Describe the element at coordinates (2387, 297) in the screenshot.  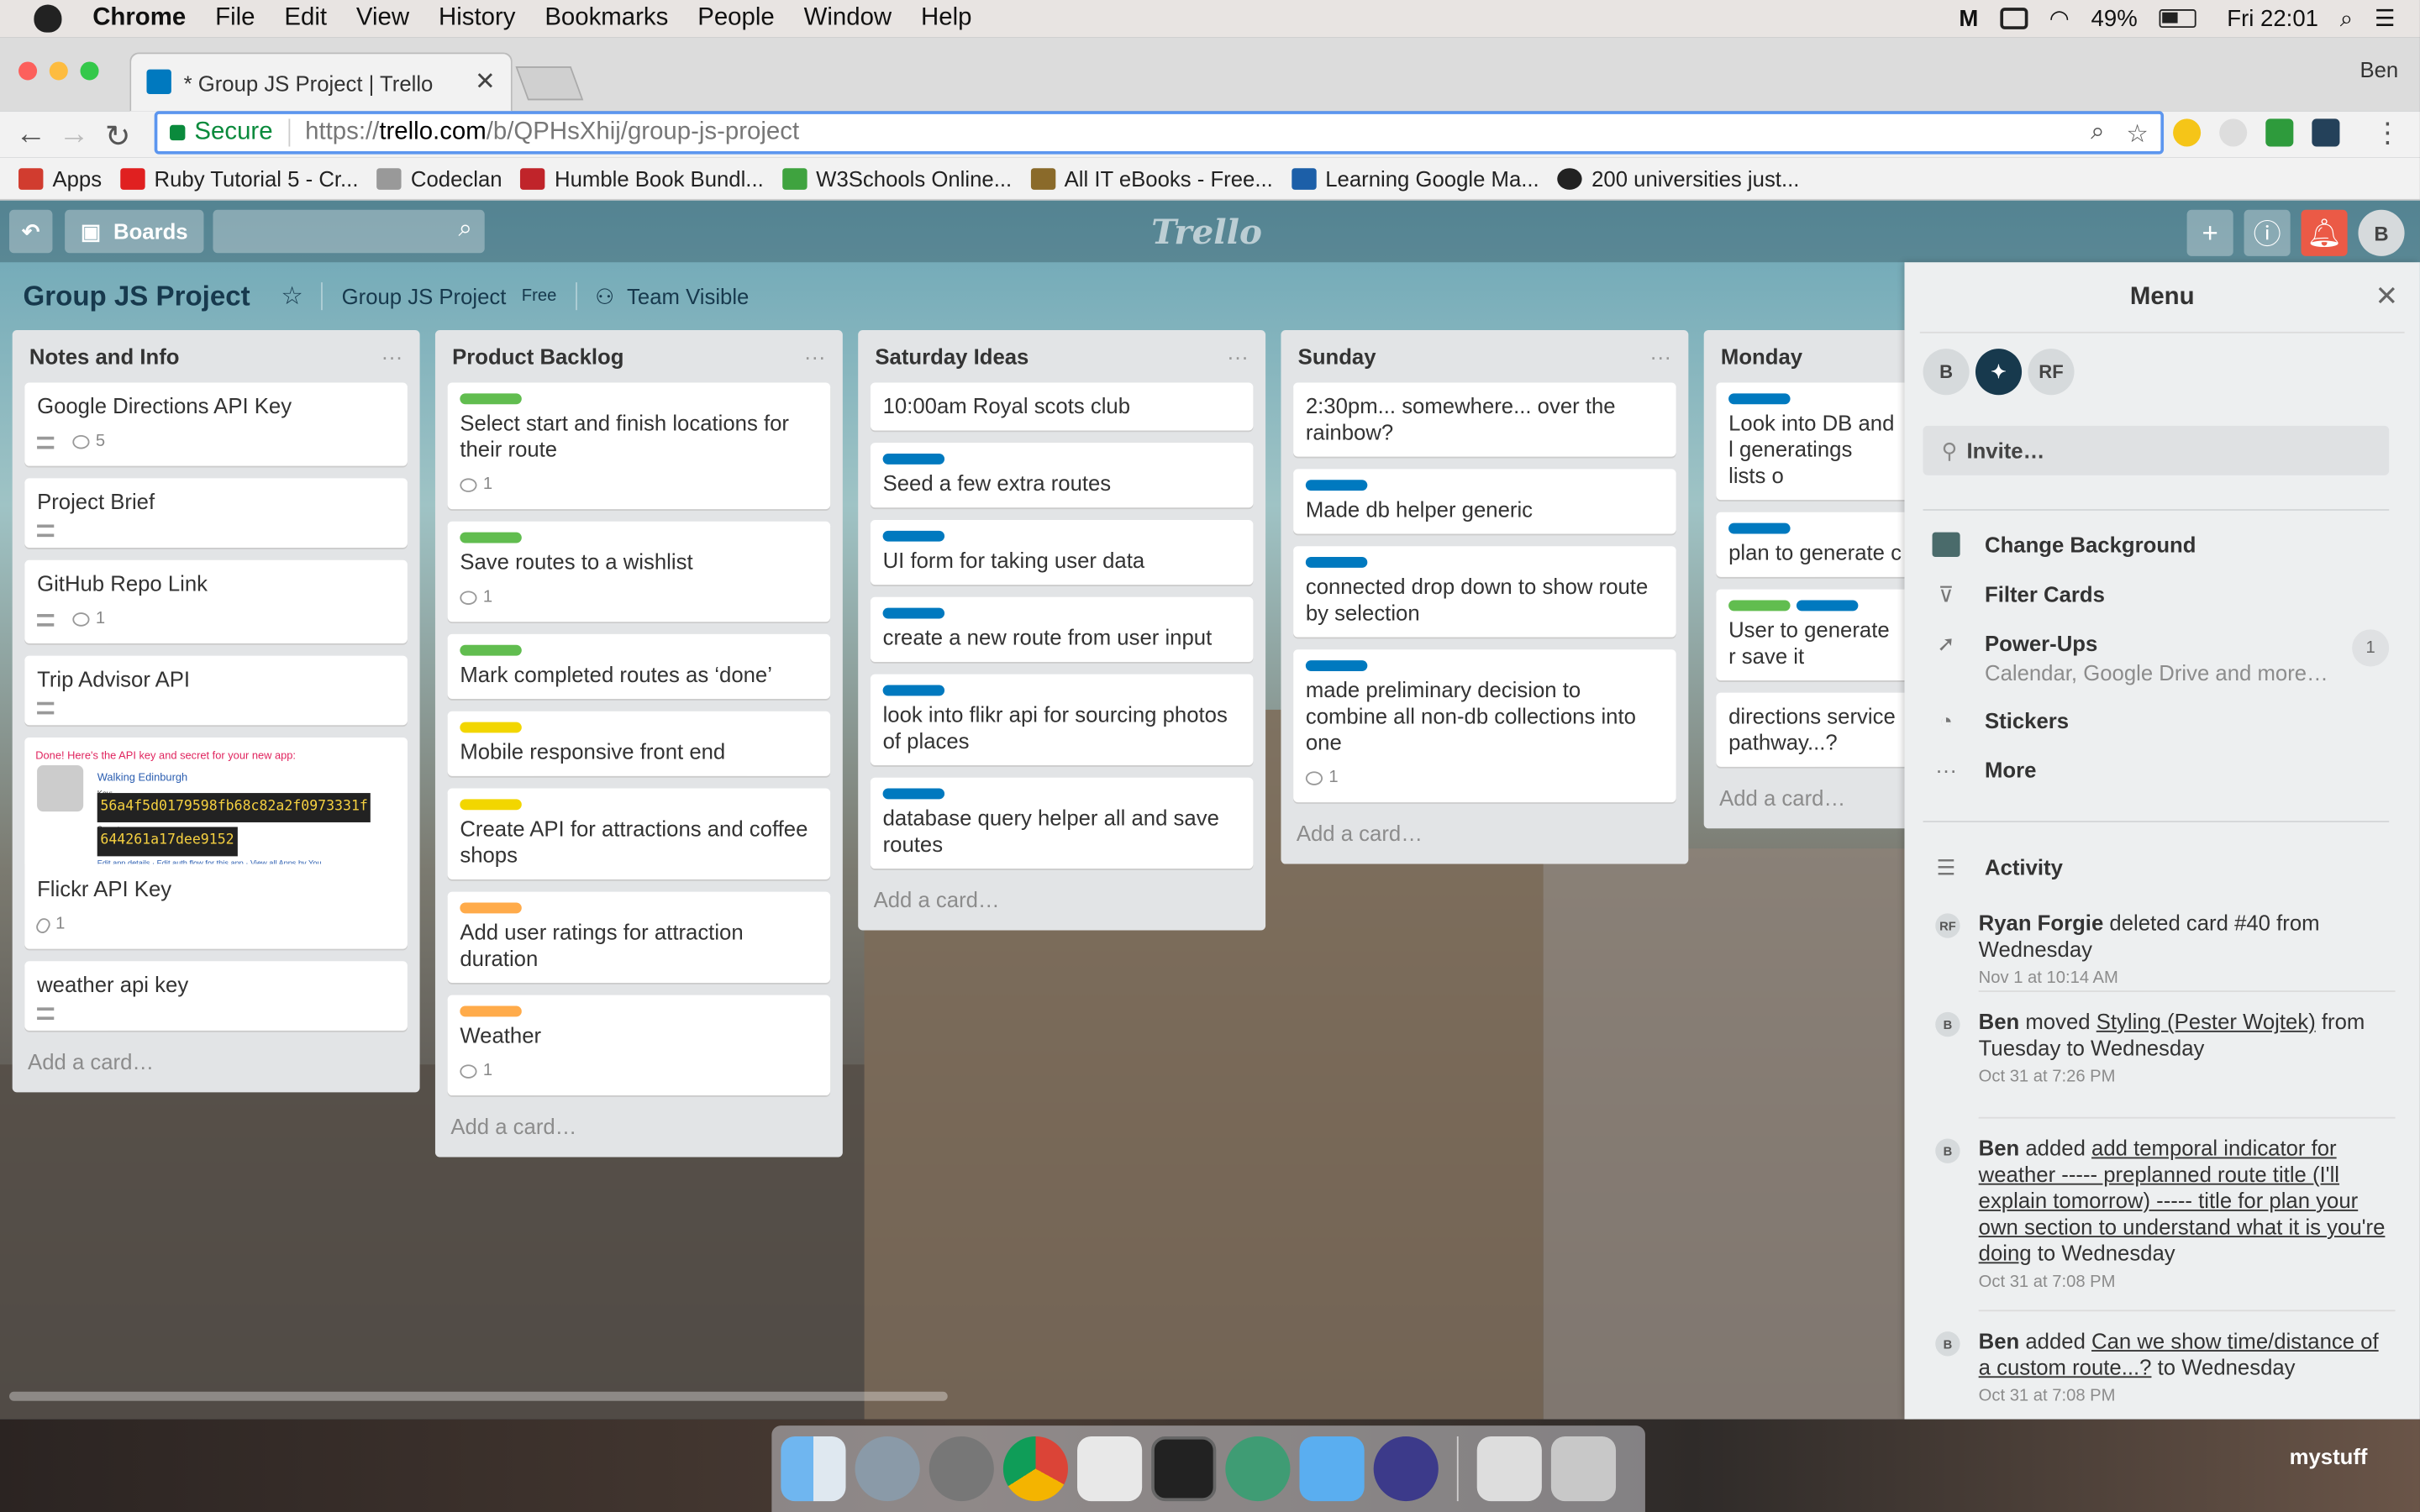
I see `close-icon: ✕` at that location.